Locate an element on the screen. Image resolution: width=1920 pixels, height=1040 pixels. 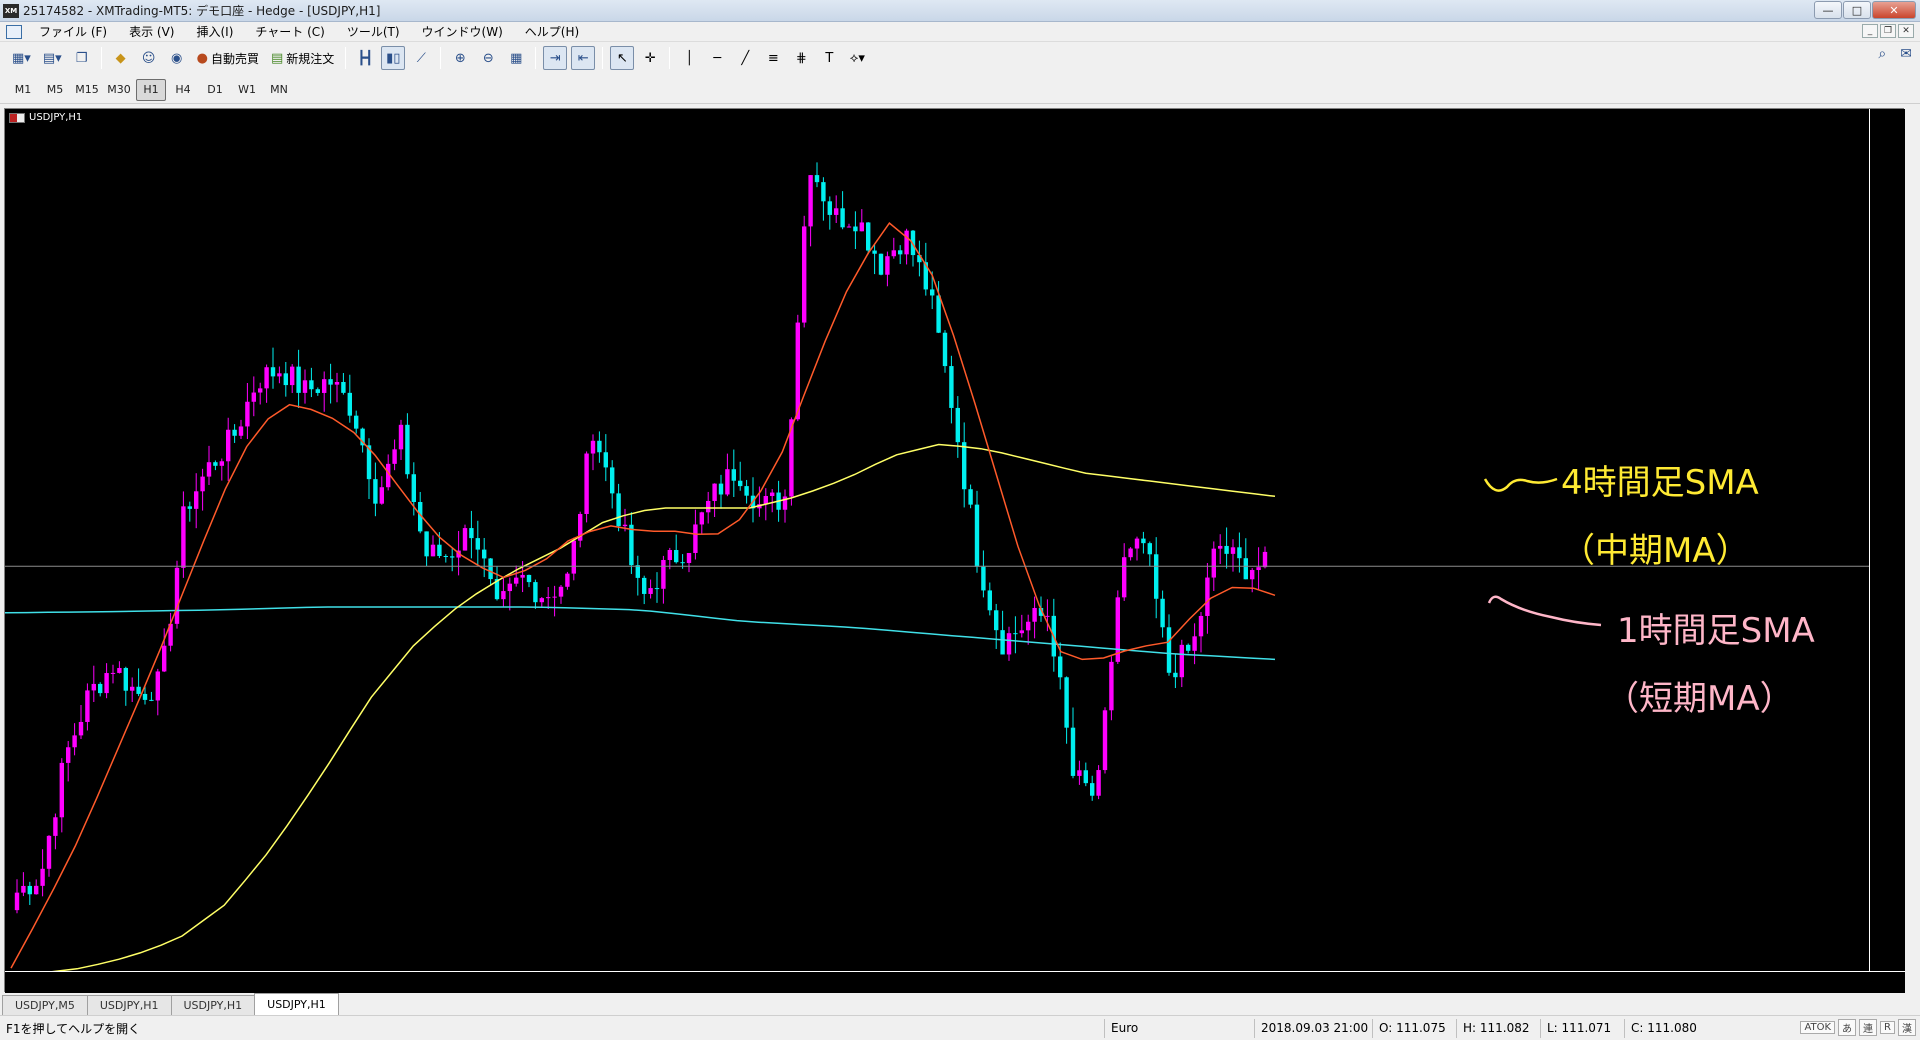
maximize-button: □ is located at coordinates (1857, 10).